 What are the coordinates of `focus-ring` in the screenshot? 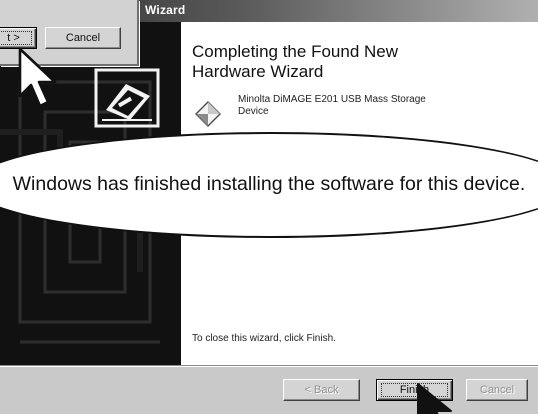 It's located at (16, 38).